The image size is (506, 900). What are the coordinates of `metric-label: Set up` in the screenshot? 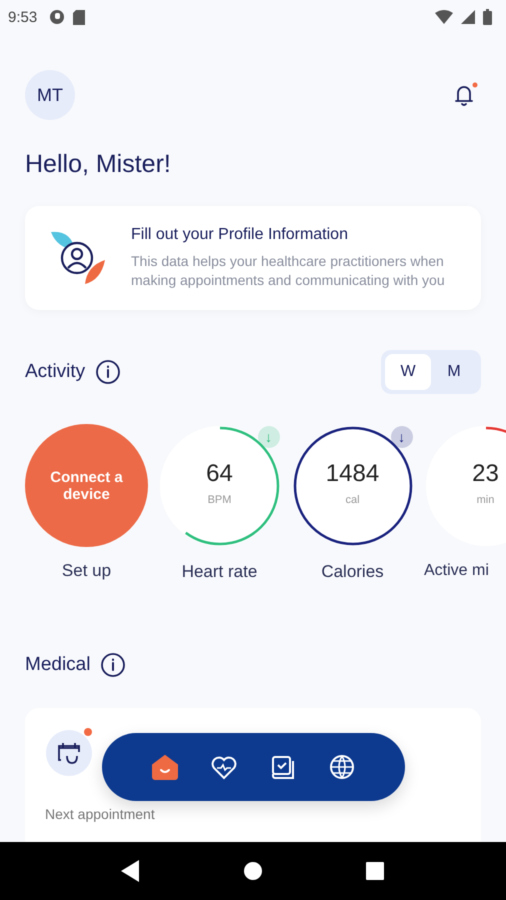 It's located at (87, 571).